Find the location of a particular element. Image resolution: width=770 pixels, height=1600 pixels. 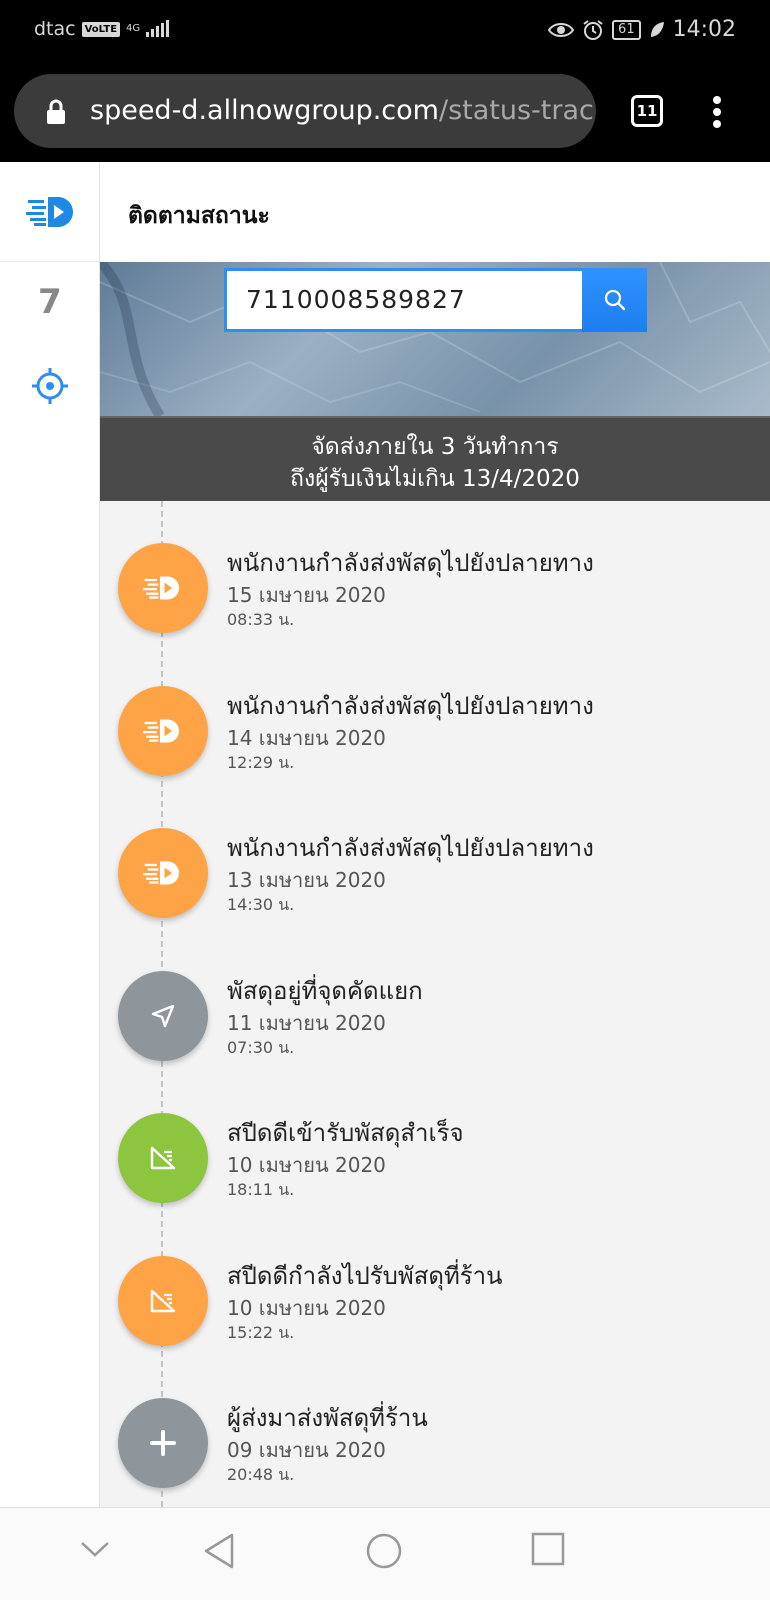

system-navigation-bar is located at coordinates (385, 1553).